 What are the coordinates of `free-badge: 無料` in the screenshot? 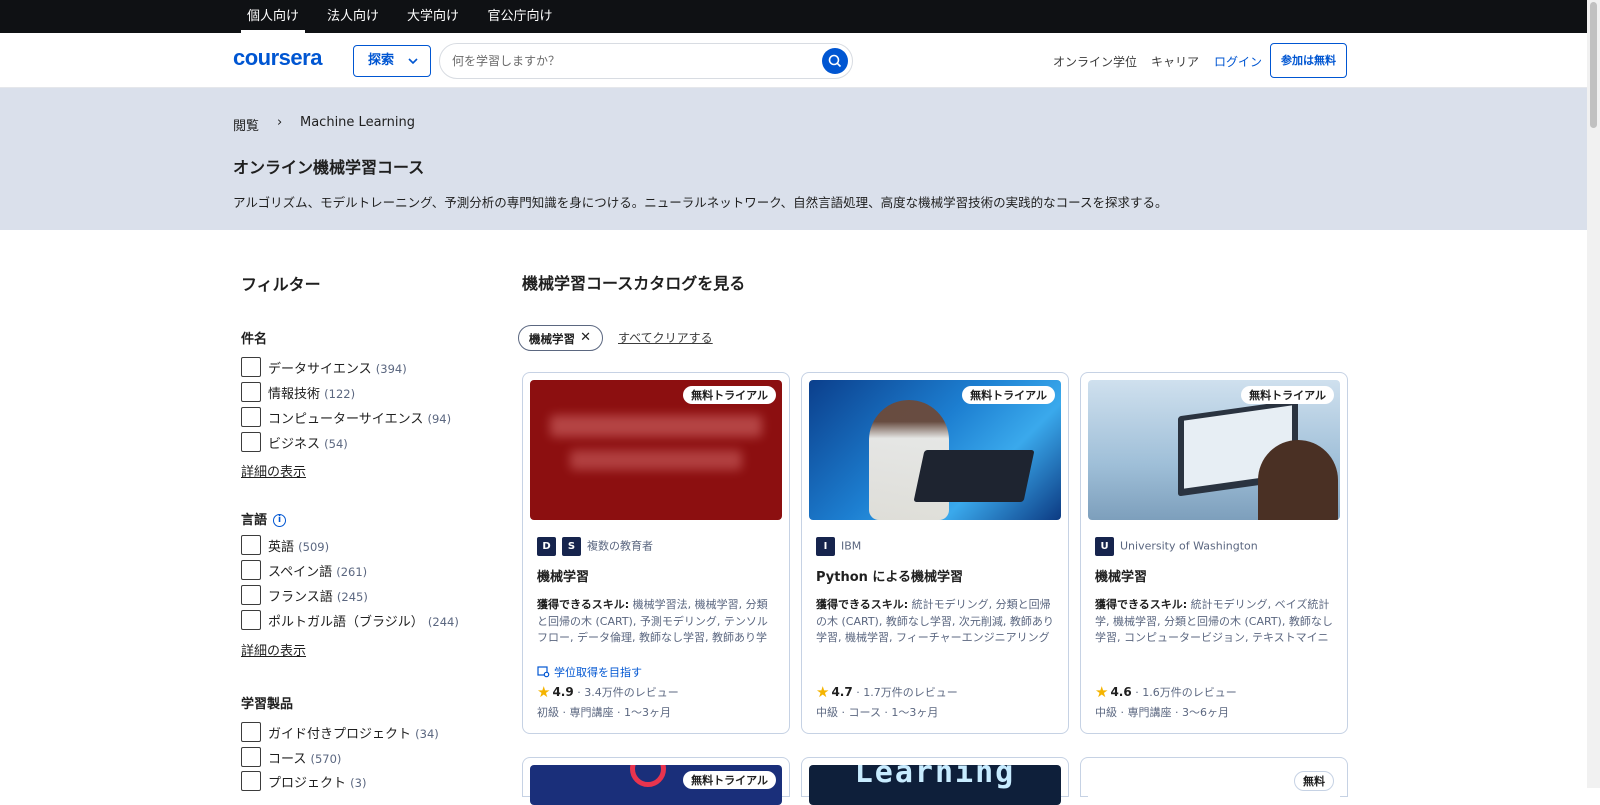 It's located at (1314, 781).